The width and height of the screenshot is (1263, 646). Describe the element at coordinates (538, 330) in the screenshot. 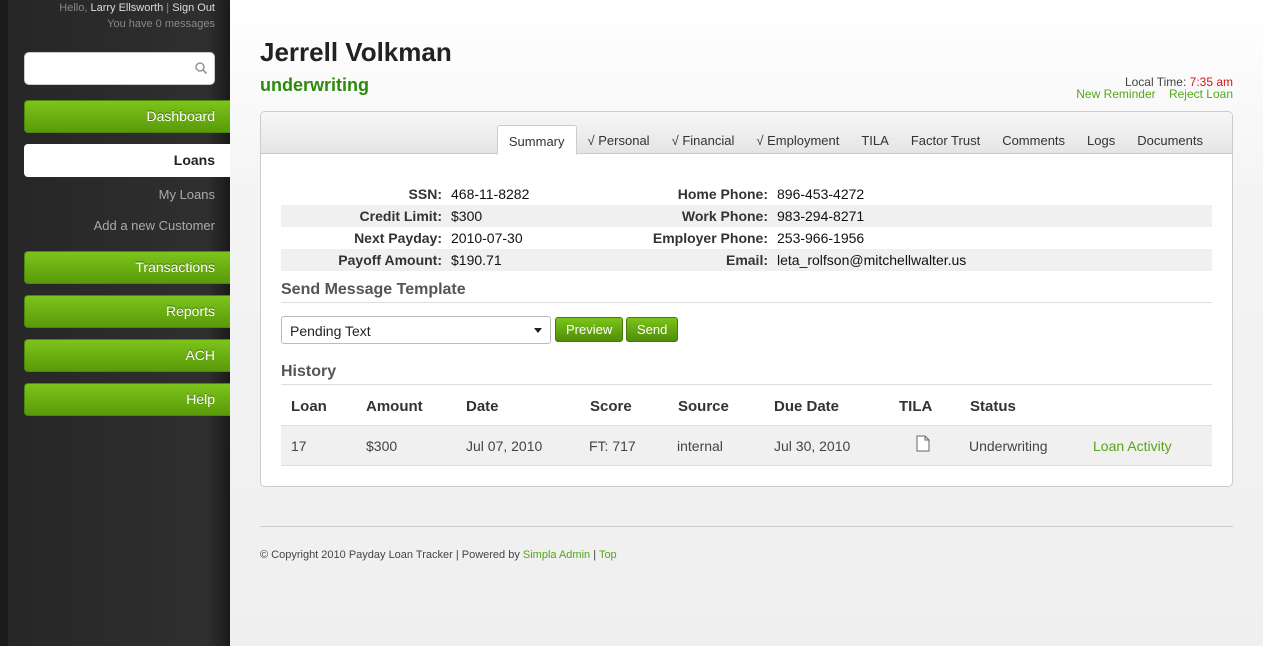

I see `chevron-down-icon` at that location.